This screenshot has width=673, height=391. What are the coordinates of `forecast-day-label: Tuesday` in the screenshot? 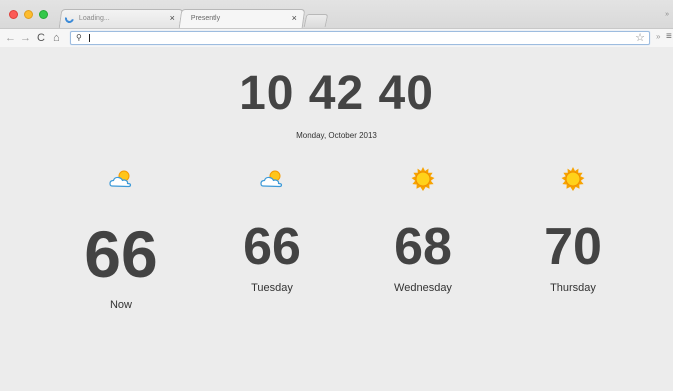 It's located at (272, 288).